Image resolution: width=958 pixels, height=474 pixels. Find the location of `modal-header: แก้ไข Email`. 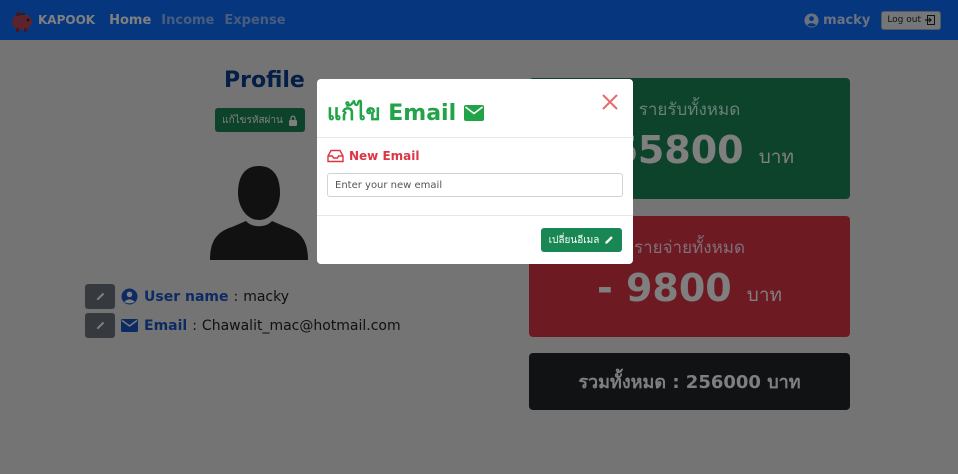

modal-header: แก้ไข Email is located at coordinates (475, 108).